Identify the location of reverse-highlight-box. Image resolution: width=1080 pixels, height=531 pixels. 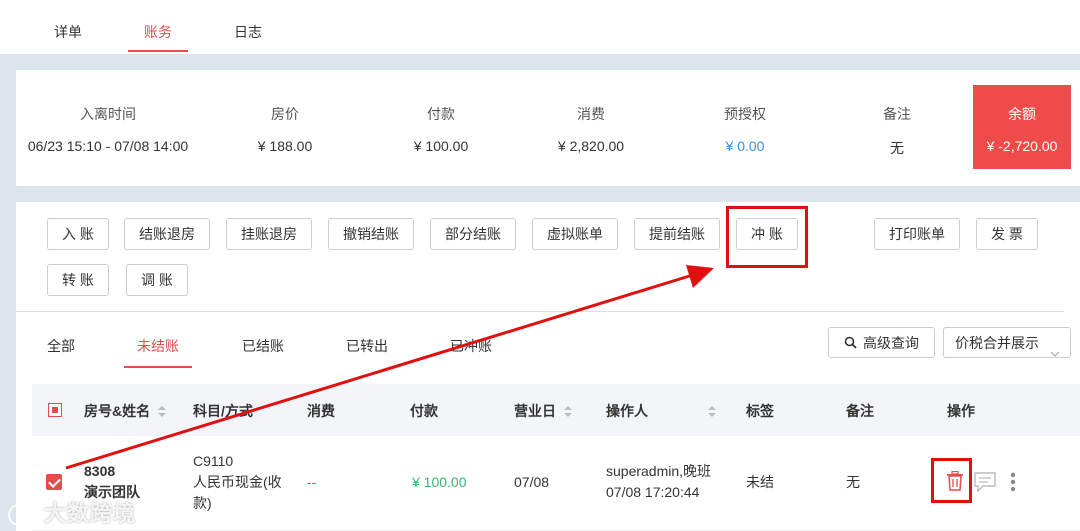
(767, 237).